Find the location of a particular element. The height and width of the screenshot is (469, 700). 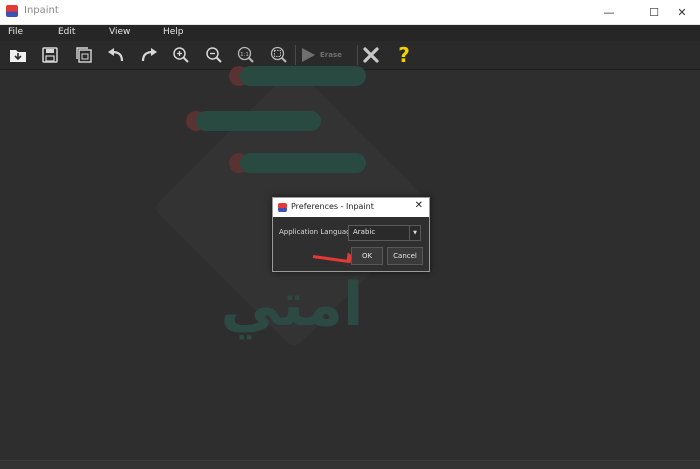

ok-button: OK is located at coordinates (367, 256).